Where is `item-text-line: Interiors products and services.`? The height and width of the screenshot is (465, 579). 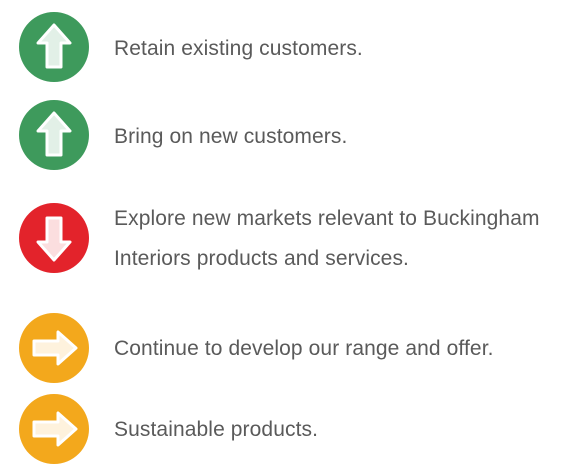 item-text-line: Interiors products and services. is located at coordinates (261, 258).